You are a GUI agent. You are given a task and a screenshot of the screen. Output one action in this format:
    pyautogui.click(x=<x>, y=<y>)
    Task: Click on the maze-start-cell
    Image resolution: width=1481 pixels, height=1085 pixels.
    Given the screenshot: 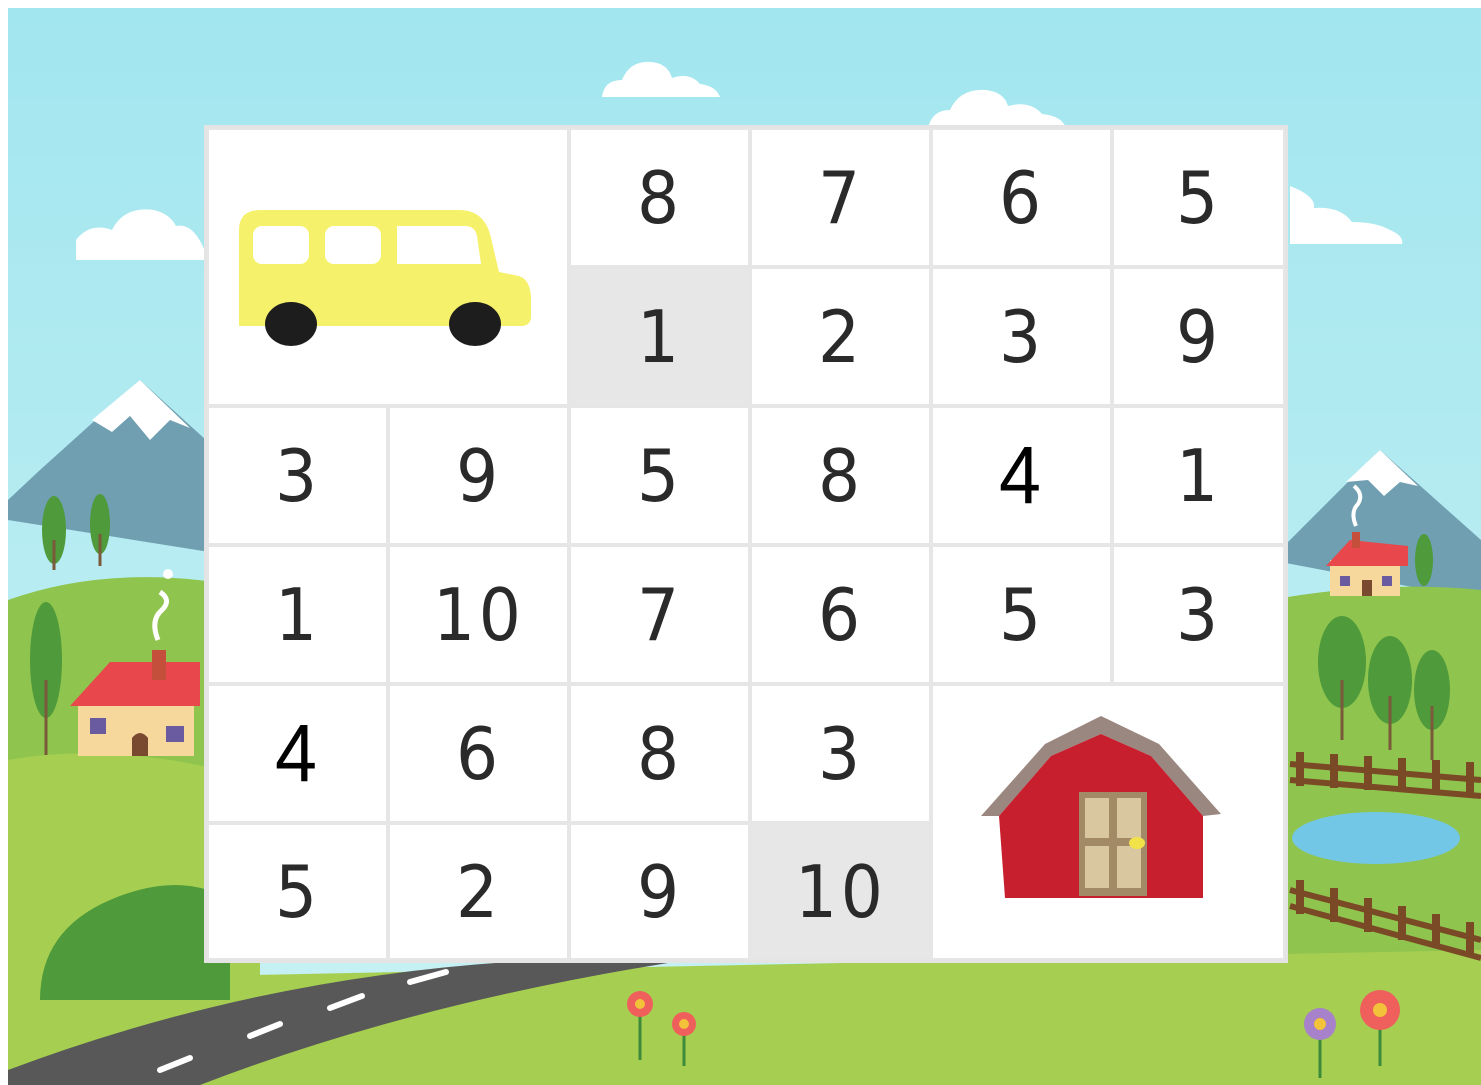 What is the action you would take?
    pyautogui.click(x=388, y=267)
    